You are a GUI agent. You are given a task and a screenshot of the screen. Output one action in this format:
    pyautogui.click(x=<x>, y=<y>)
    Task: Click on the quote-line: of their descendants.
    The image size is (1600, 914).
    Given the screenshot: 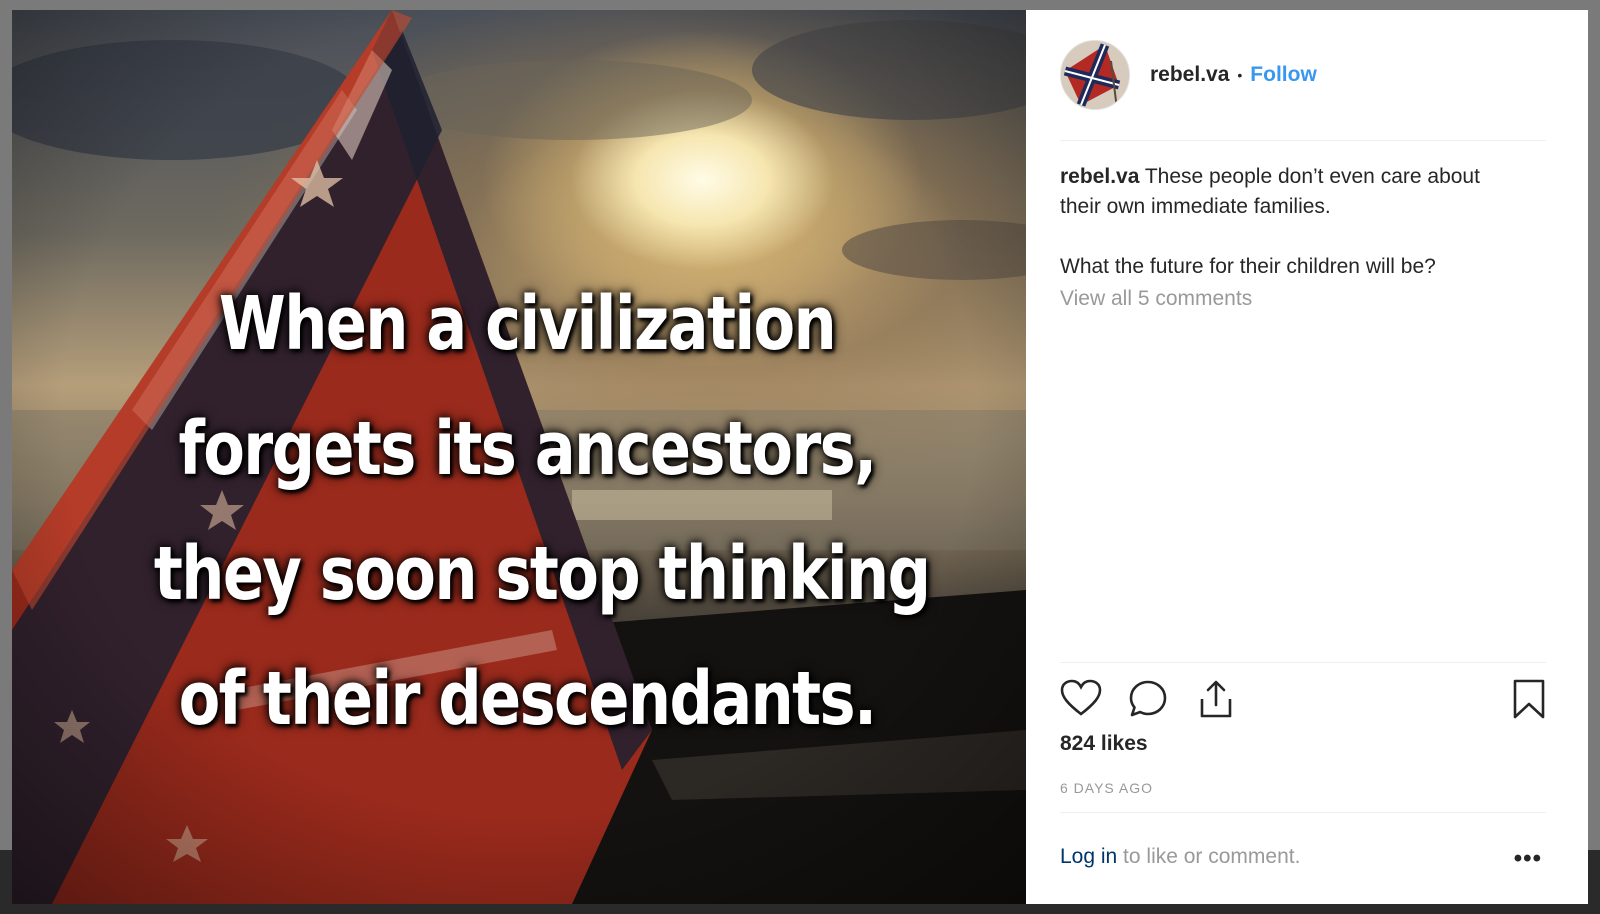 What is the action you would take?
    pyautogui.click(x=527, y=699)
    